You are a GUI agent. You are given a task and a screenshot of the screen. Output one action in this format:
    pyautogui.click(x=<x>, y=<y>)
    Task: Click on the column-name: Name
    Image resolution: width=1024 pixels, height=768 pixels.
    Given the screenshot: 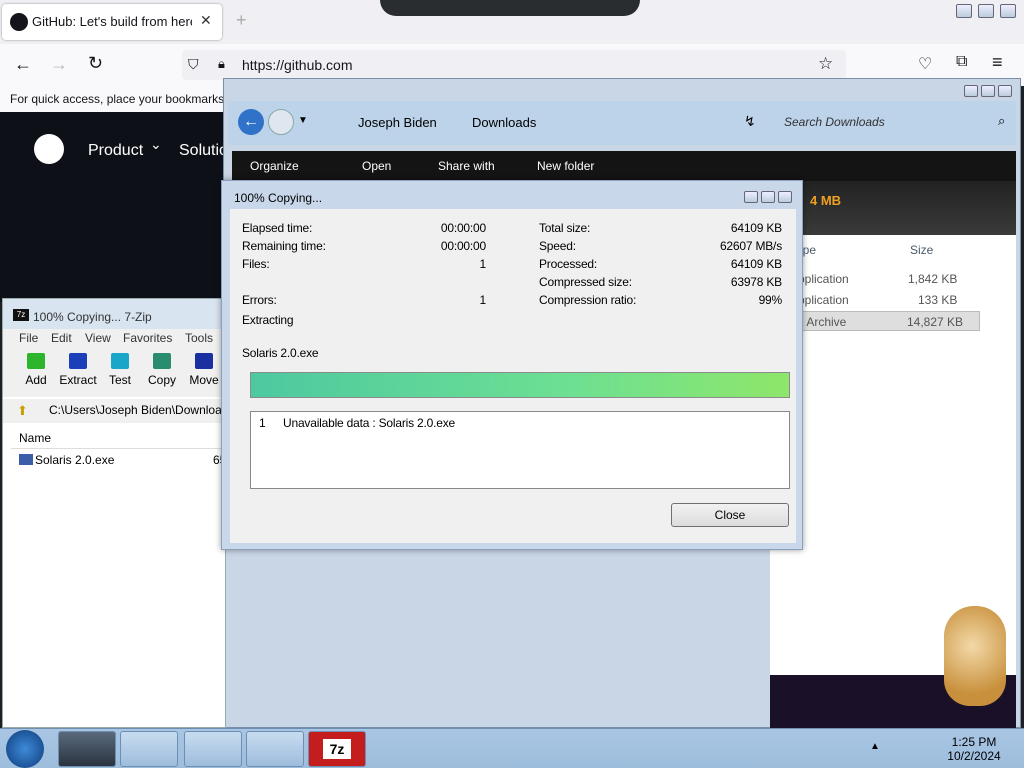 What is the action you would take?
    pyautogui.click(x=35, y=438)
    